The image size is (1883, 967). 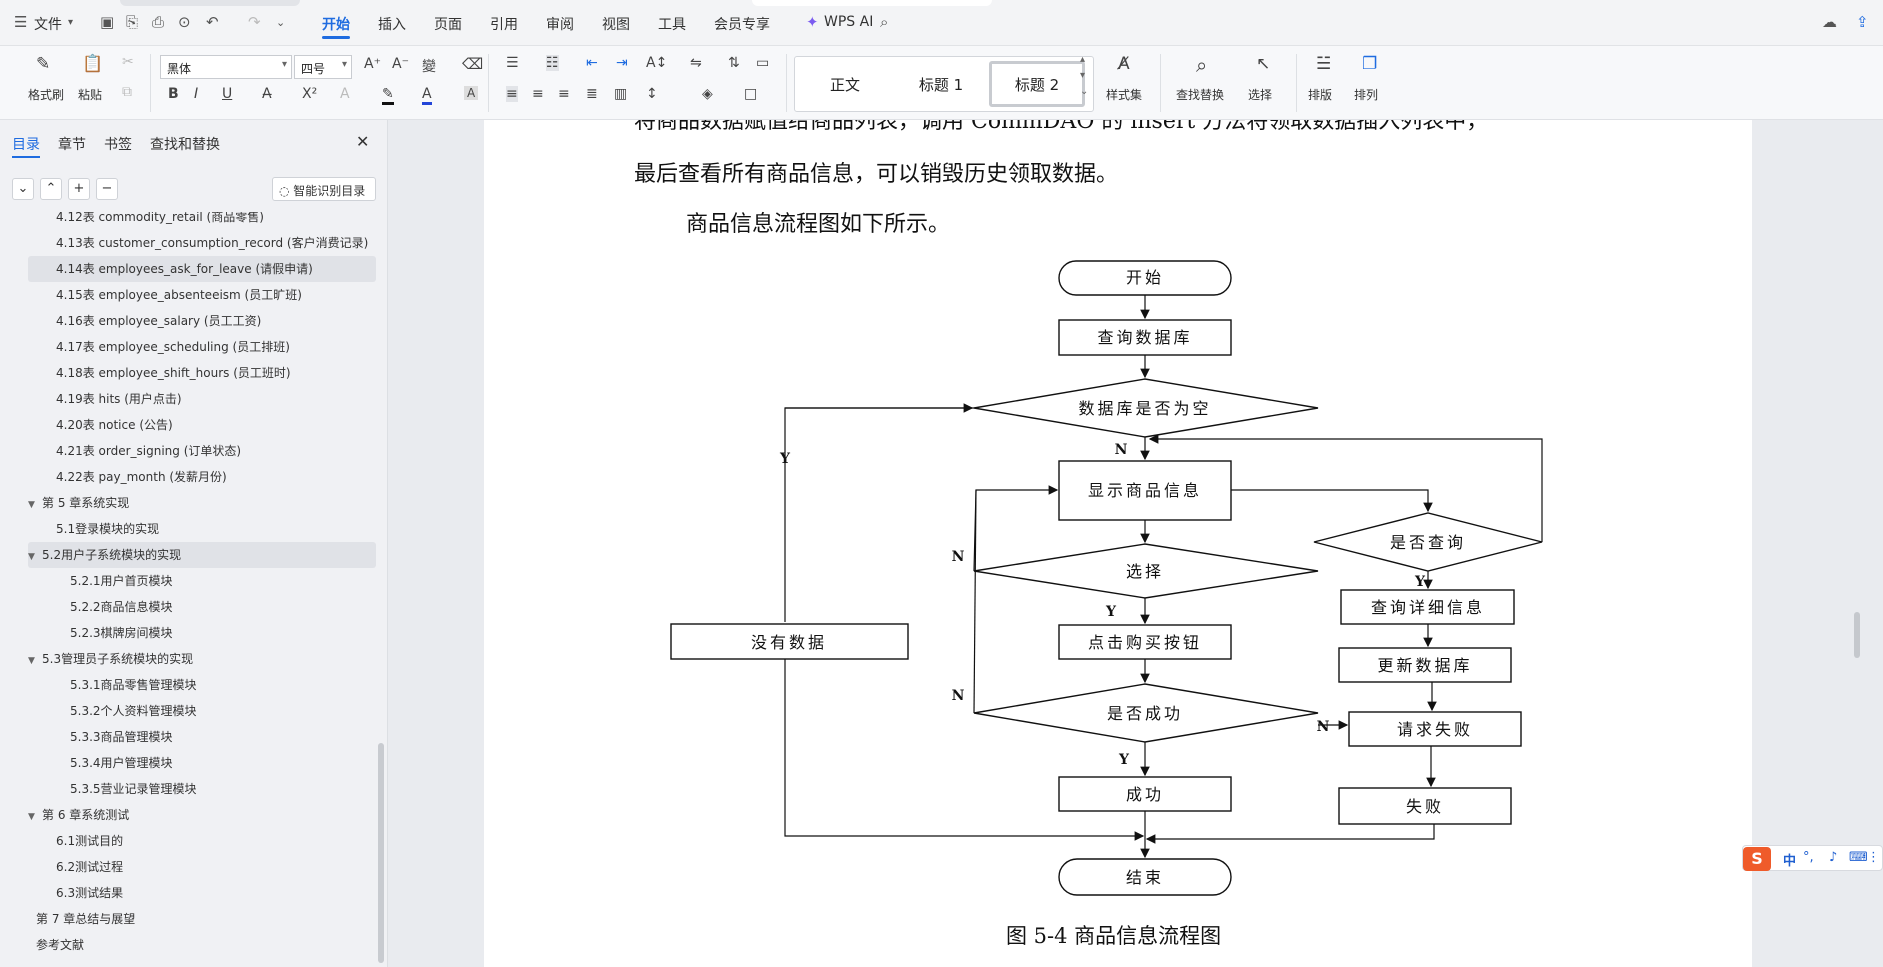 What do you see at coordinates (323, 67) in the screenshot?
I see `font-size-select: 四号 ▾` at bounding box center [323, 67].